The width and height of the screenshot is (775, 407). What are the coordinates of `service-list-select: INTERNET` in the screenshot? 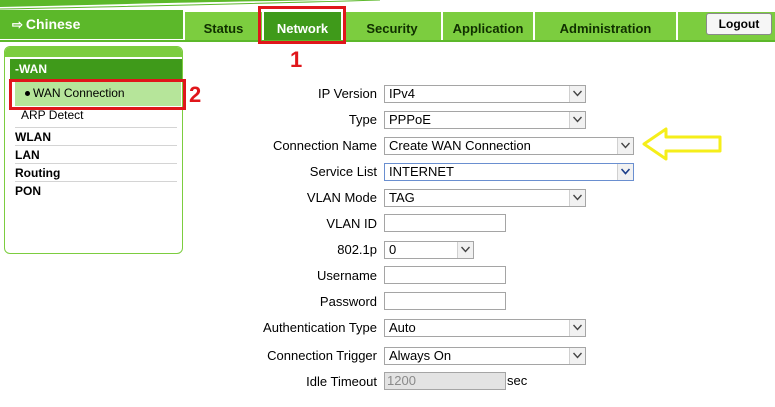 It's located at (509, 172).